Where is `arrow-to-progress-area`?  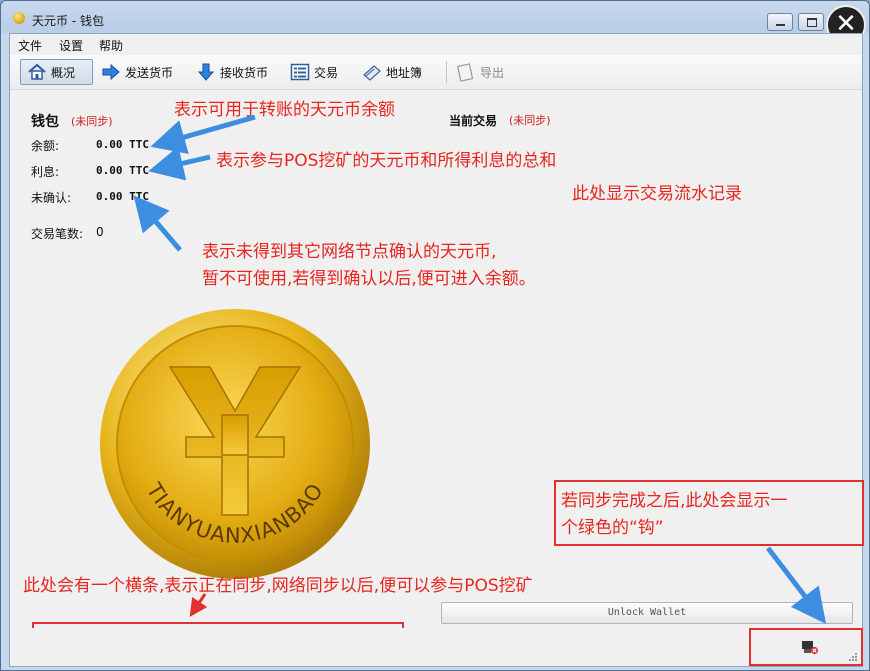 arrow-to-progress-area is located at coordinates (198, 605).